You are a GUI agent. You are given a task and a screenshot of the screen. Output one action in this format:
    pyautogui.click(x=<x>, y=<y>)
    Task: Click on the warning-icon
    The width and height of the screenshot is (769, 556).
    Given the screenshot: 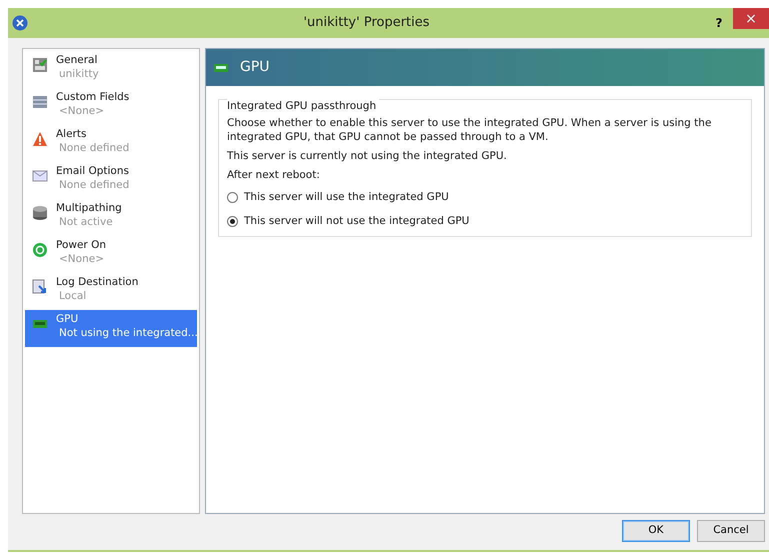 What is the action you would take?
    pyautogui.click(x=40, y=139)
    